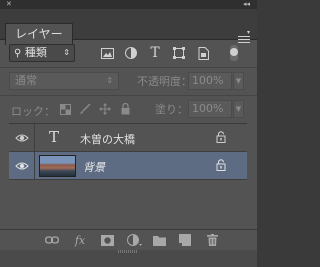  What do you see at coordinates (66, 52) in the screenshot?
I see `chevron-updown-icon: ⇕` at bounding box center [66, 52].